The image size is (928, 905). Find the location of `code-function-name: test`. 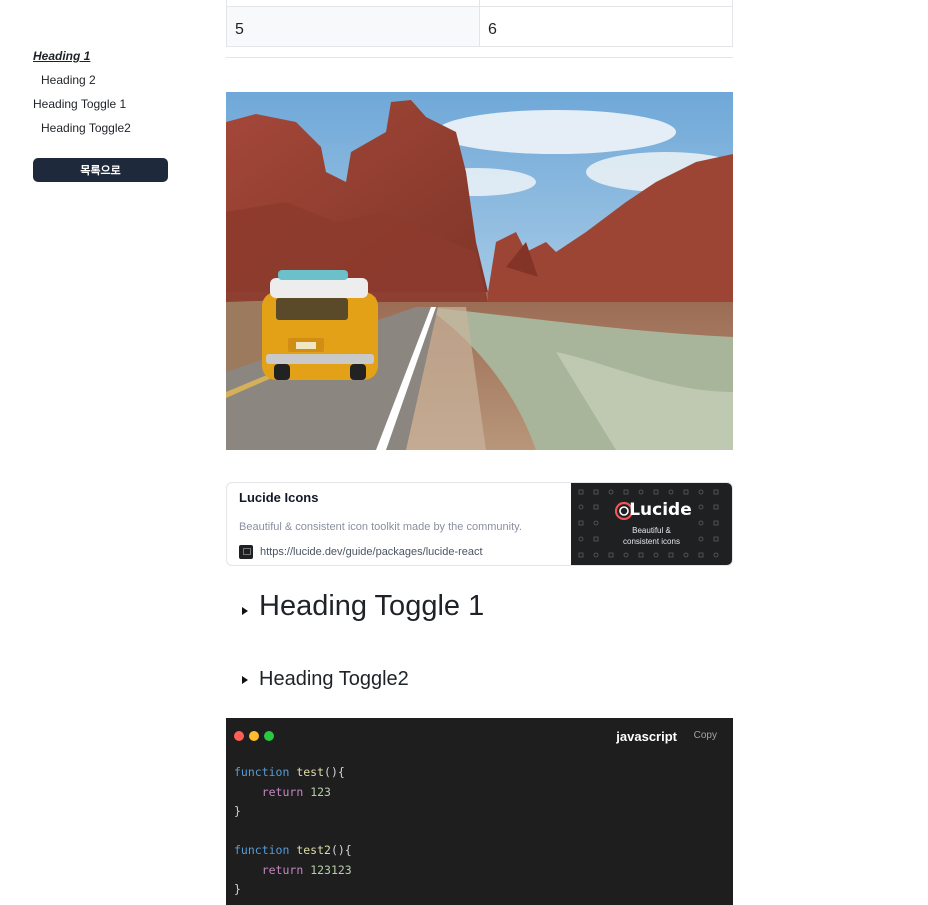

code-function-name: test is located at coordinates (310, 772).